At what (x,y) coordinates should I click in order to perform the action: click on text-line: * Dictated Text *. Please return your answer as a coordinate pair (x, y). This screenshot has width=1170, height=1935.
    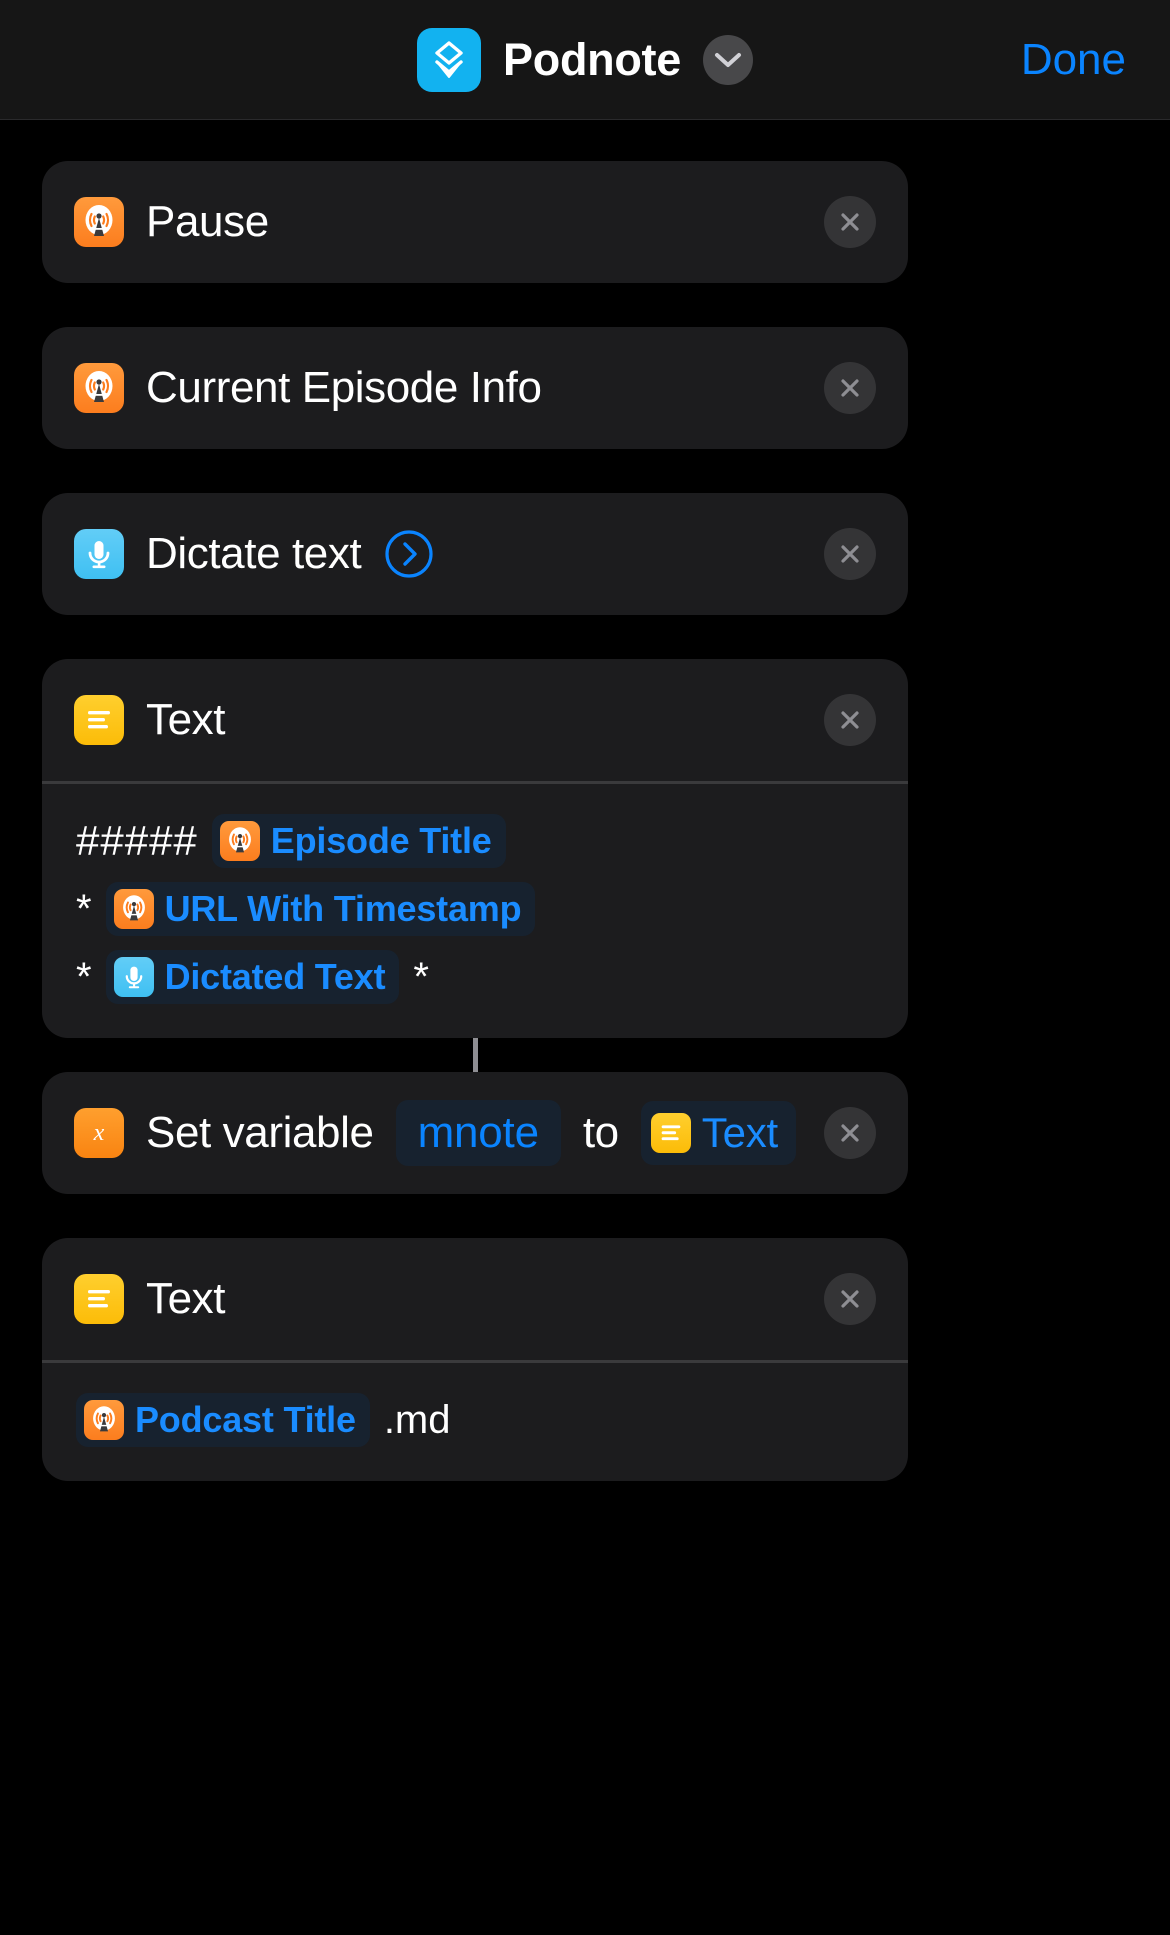
    Looking at the image, I should click on (475, 977).